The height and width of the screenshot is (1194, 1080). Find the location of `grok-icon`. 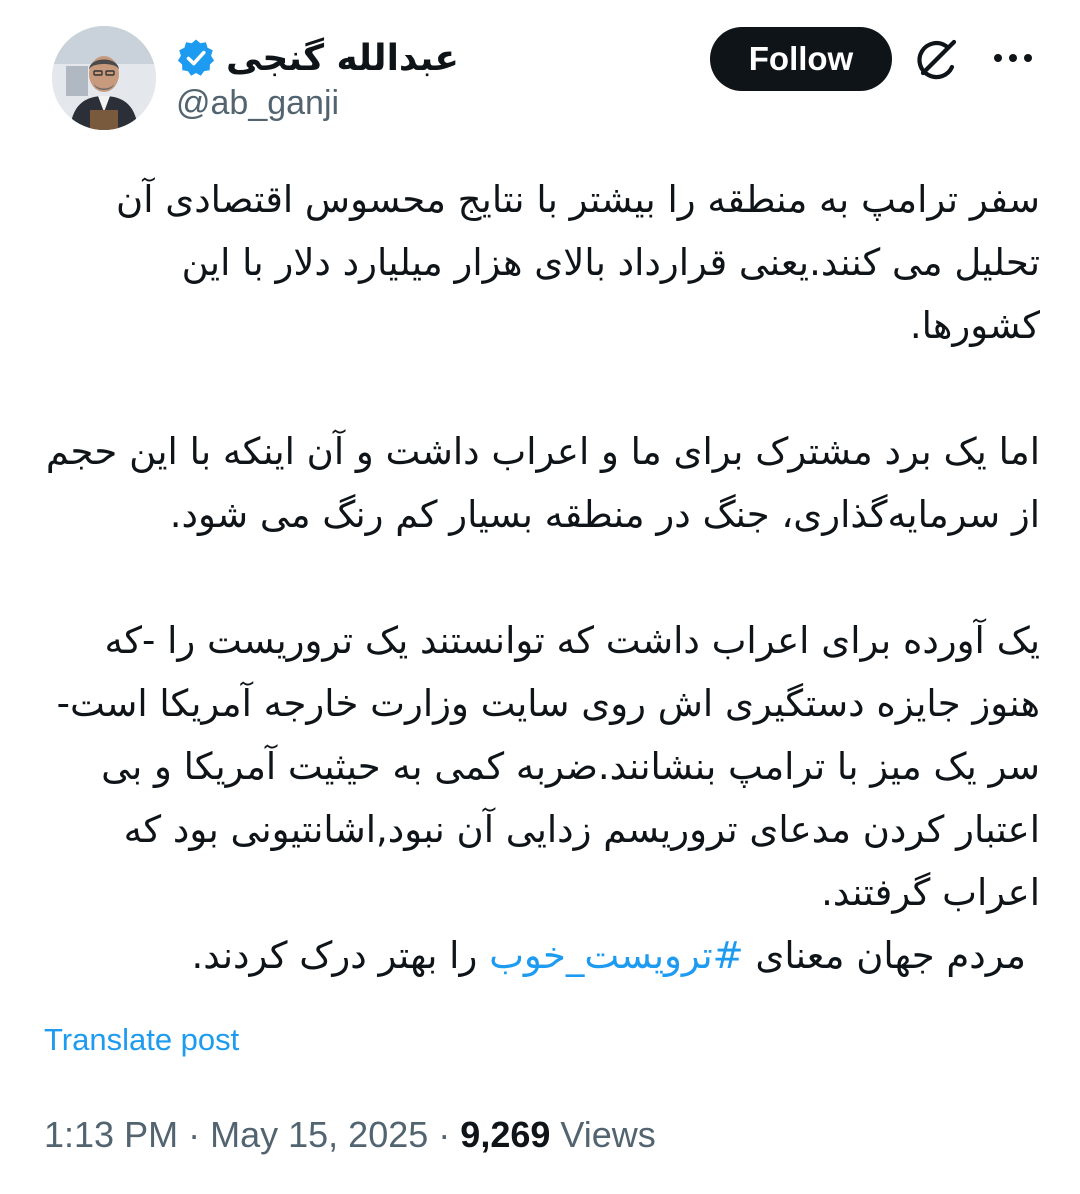

grok-icon is located at coordinates (938, 60).